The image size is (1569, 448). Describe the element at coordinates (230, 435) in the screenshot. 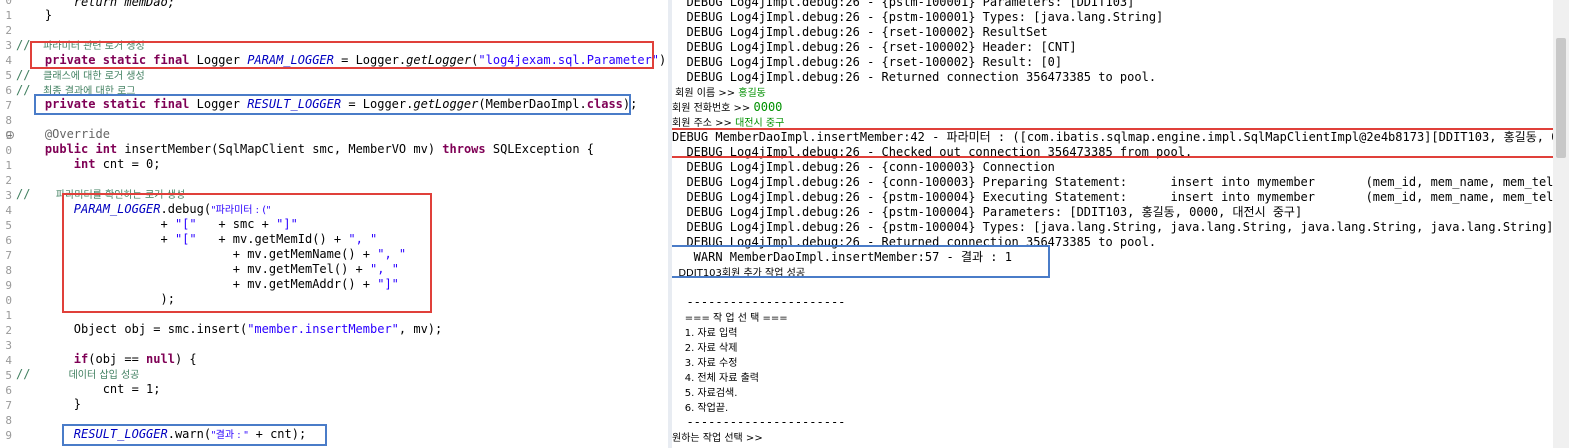

I see `code-token: "결과 : "` at that location.